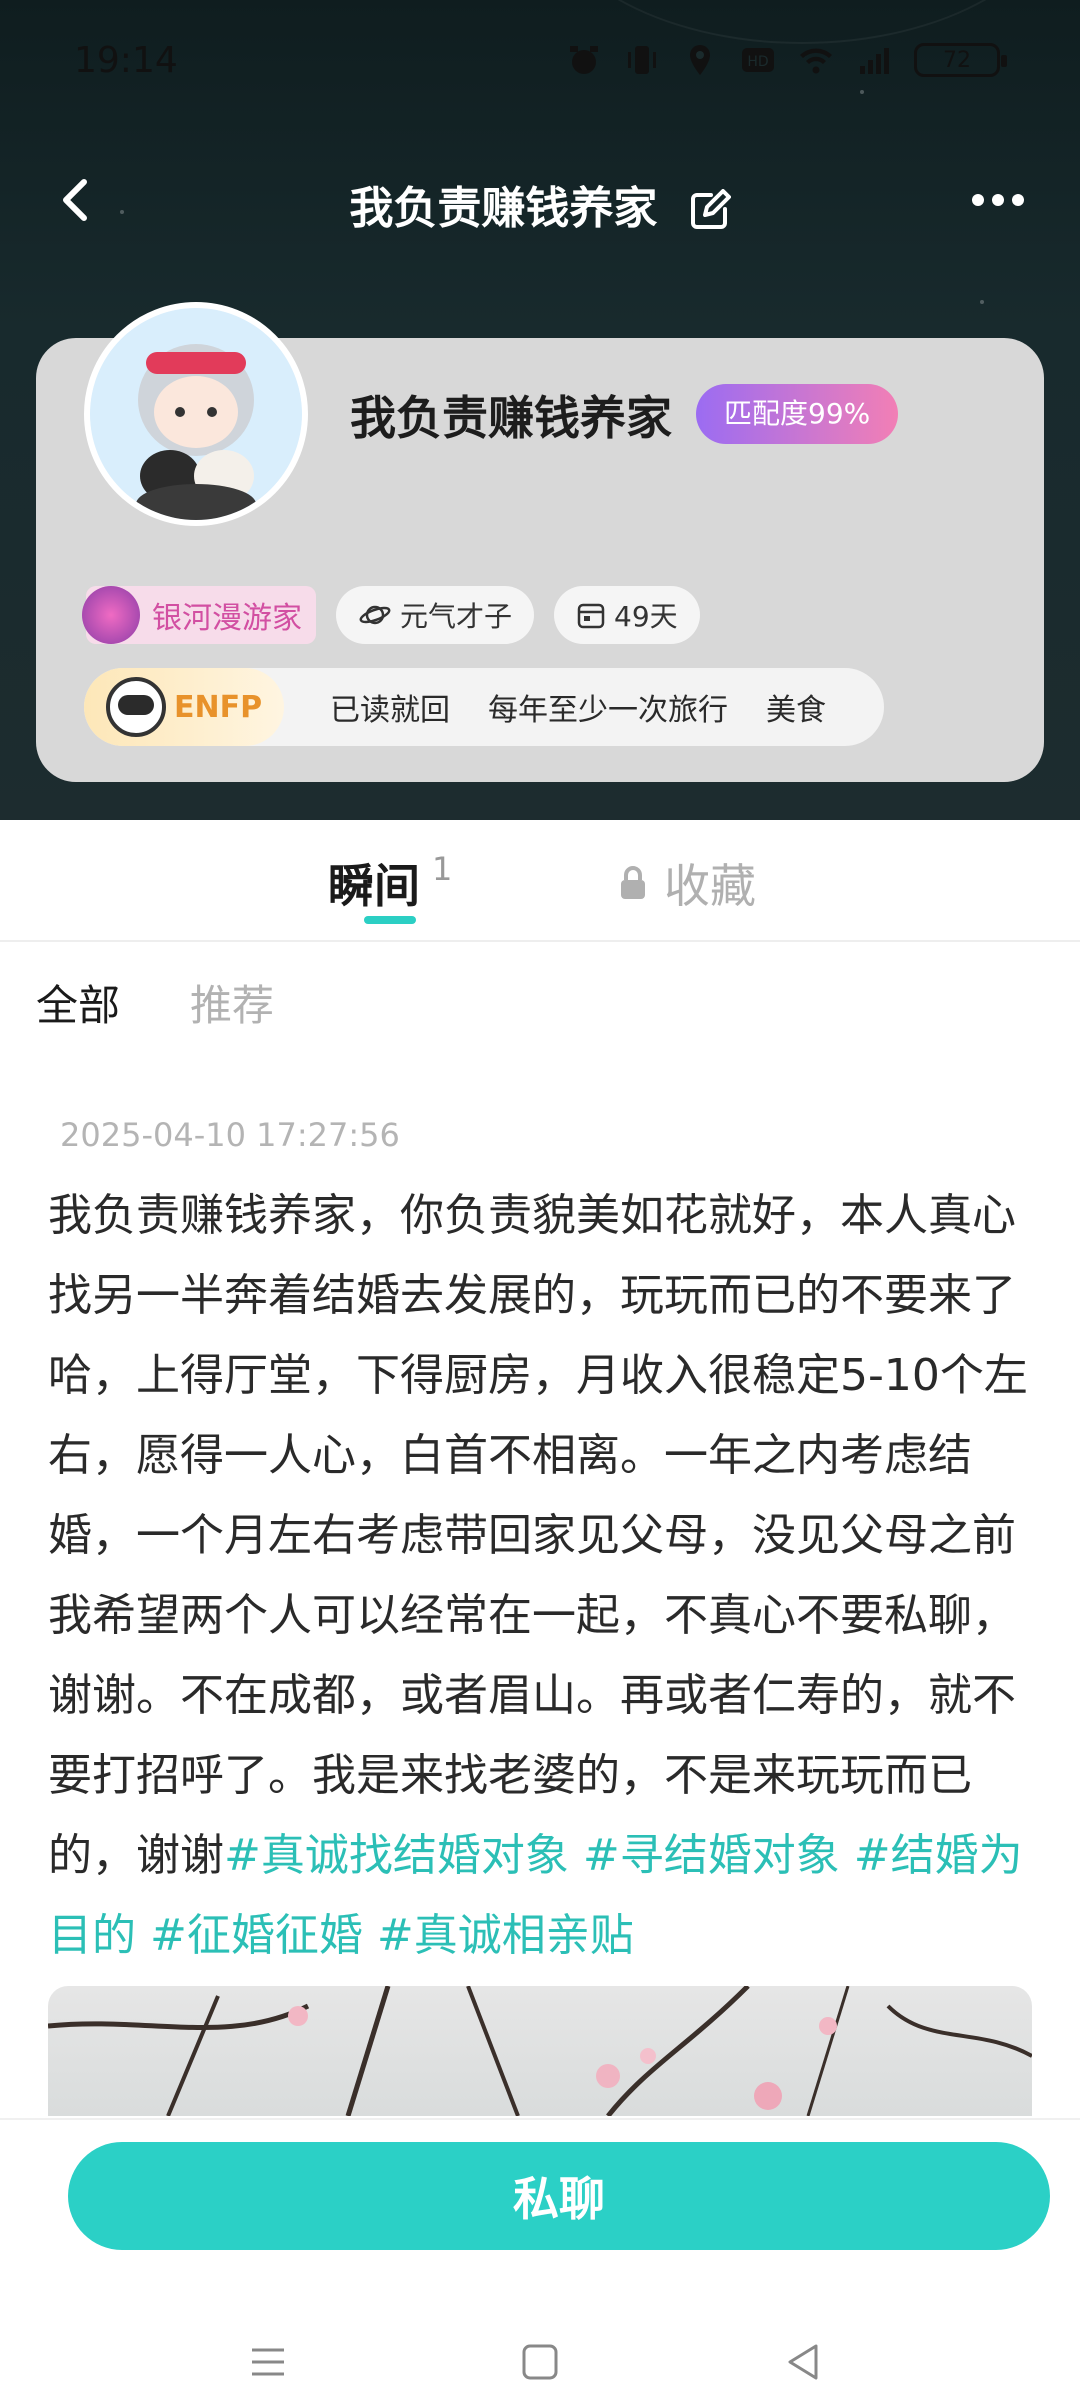  Describe the element at coordinates (797, 414) in the screenshot. I see `match-badge: 匹配度99%` at that location.